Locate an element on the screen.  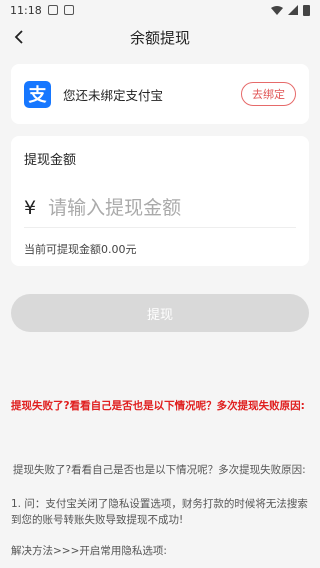
amount-input is located at coordinates (172, 207).